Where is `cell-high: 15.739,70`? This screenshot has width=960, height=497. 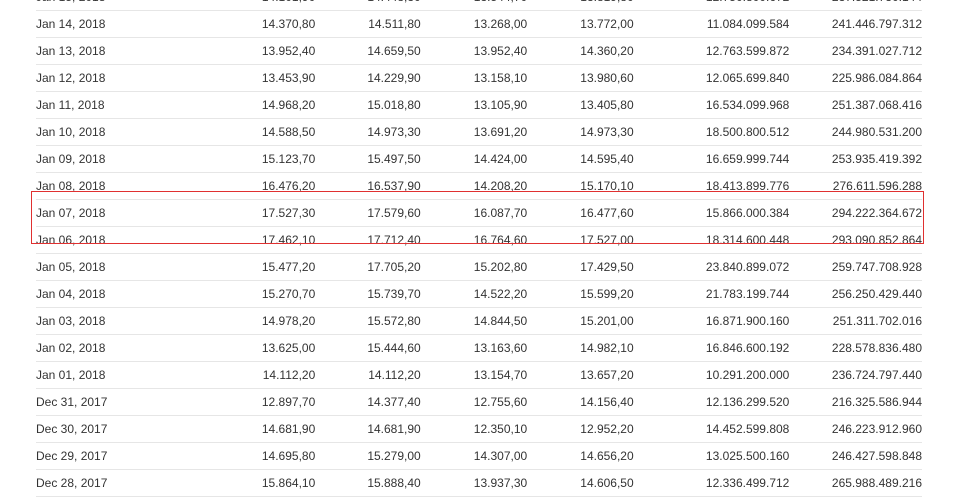
cell-high: 15.739,70 is located at coordinates (368, 294).